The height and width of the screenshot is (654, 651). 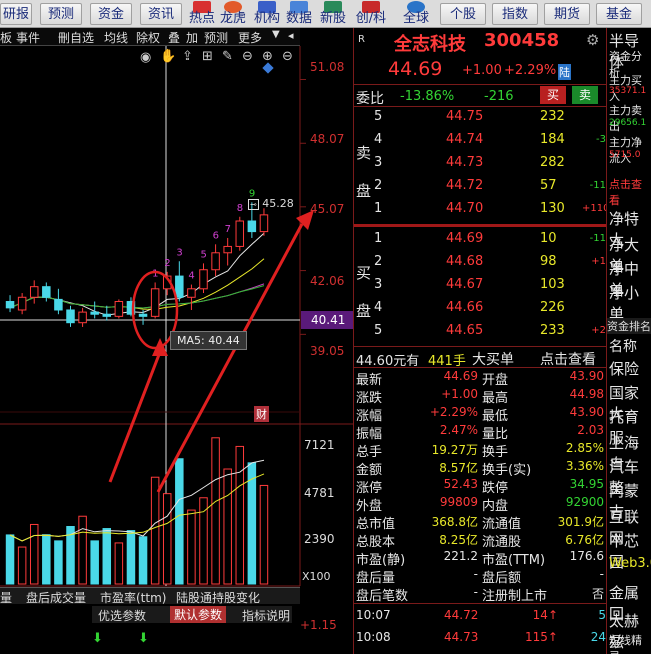 What do you see at coordinates (630, 192) in the screenshot?
I see `click-to-view-link: 点击查看` at bounding box center [630, 192].